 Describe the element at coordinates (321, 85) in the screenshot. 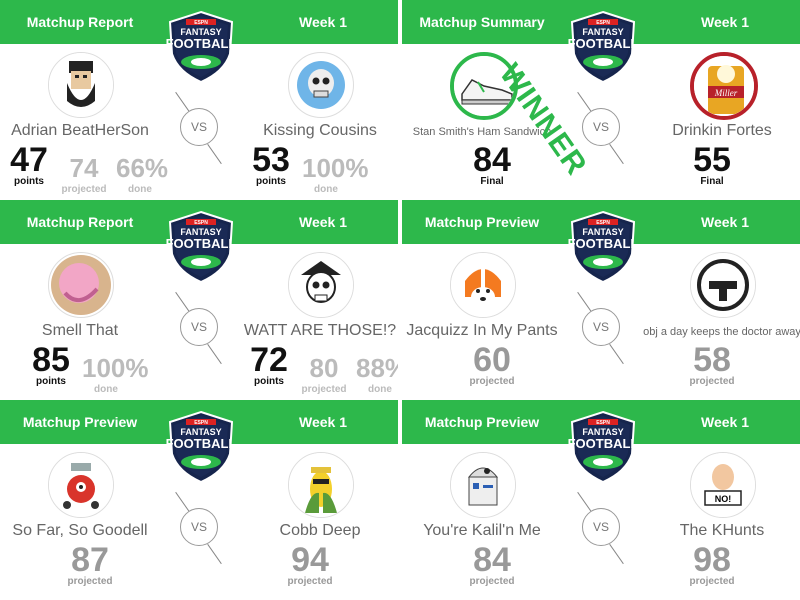

I see `blue-skull-icon` at that location.